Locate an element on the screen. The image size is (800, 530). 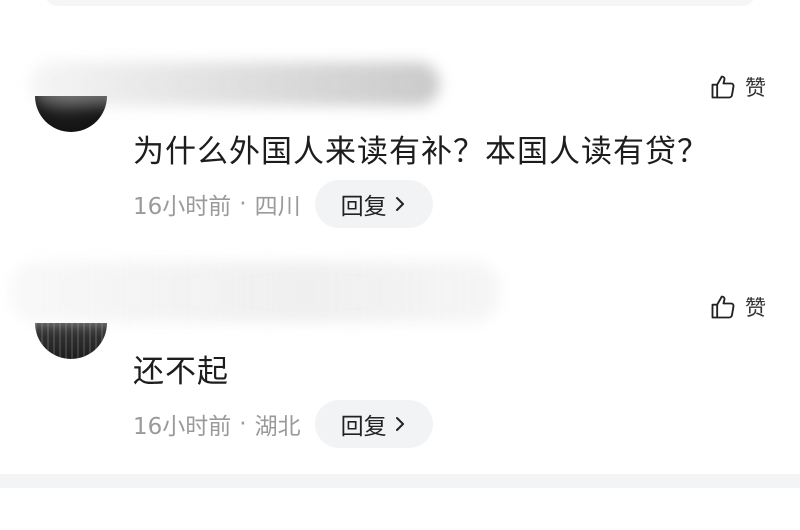
previous-card-edge is located at coordinates (400, 3).